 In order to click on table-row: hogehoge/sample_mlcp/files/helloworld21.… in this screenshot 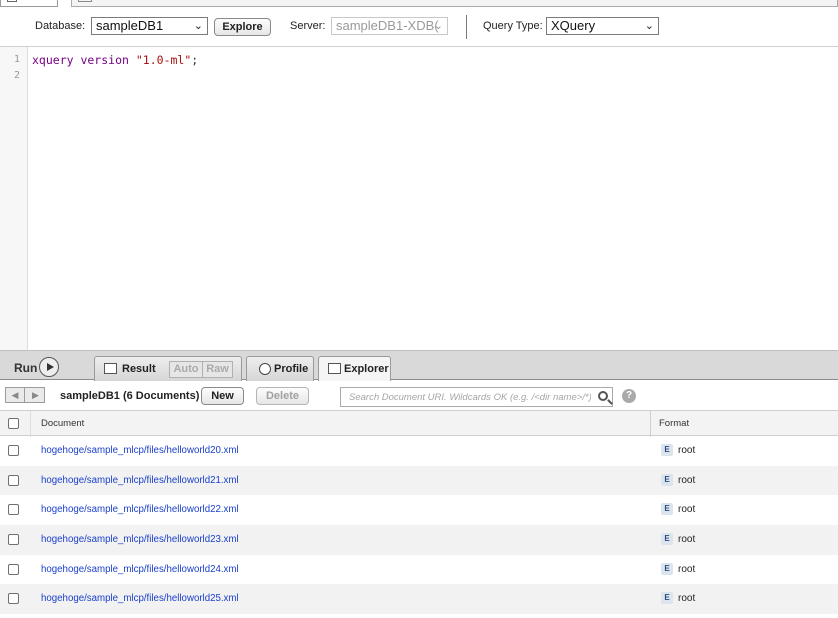, I will do `click(419, 480)`.